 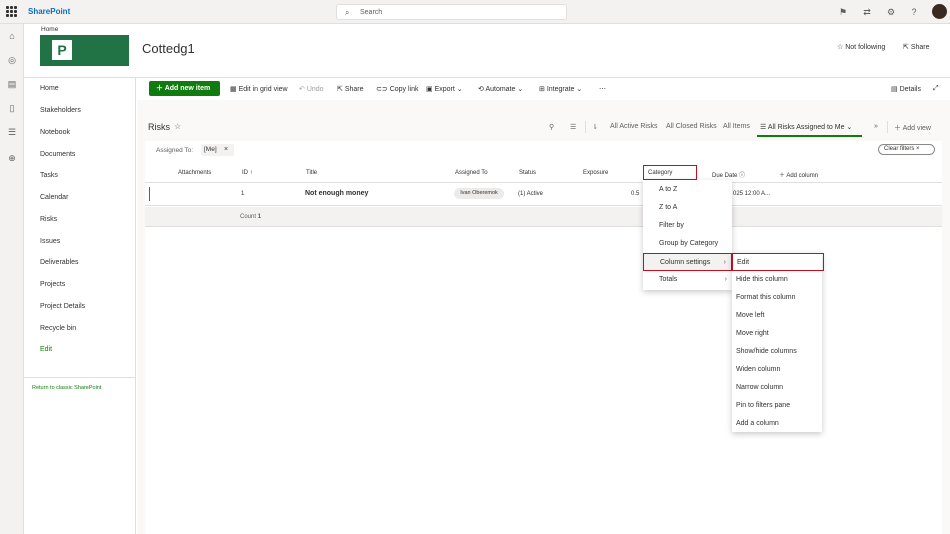 What do you see at coordinates (80, 377) in the screenshot?
I see `nav-divider` at bounding box center [80, 377].